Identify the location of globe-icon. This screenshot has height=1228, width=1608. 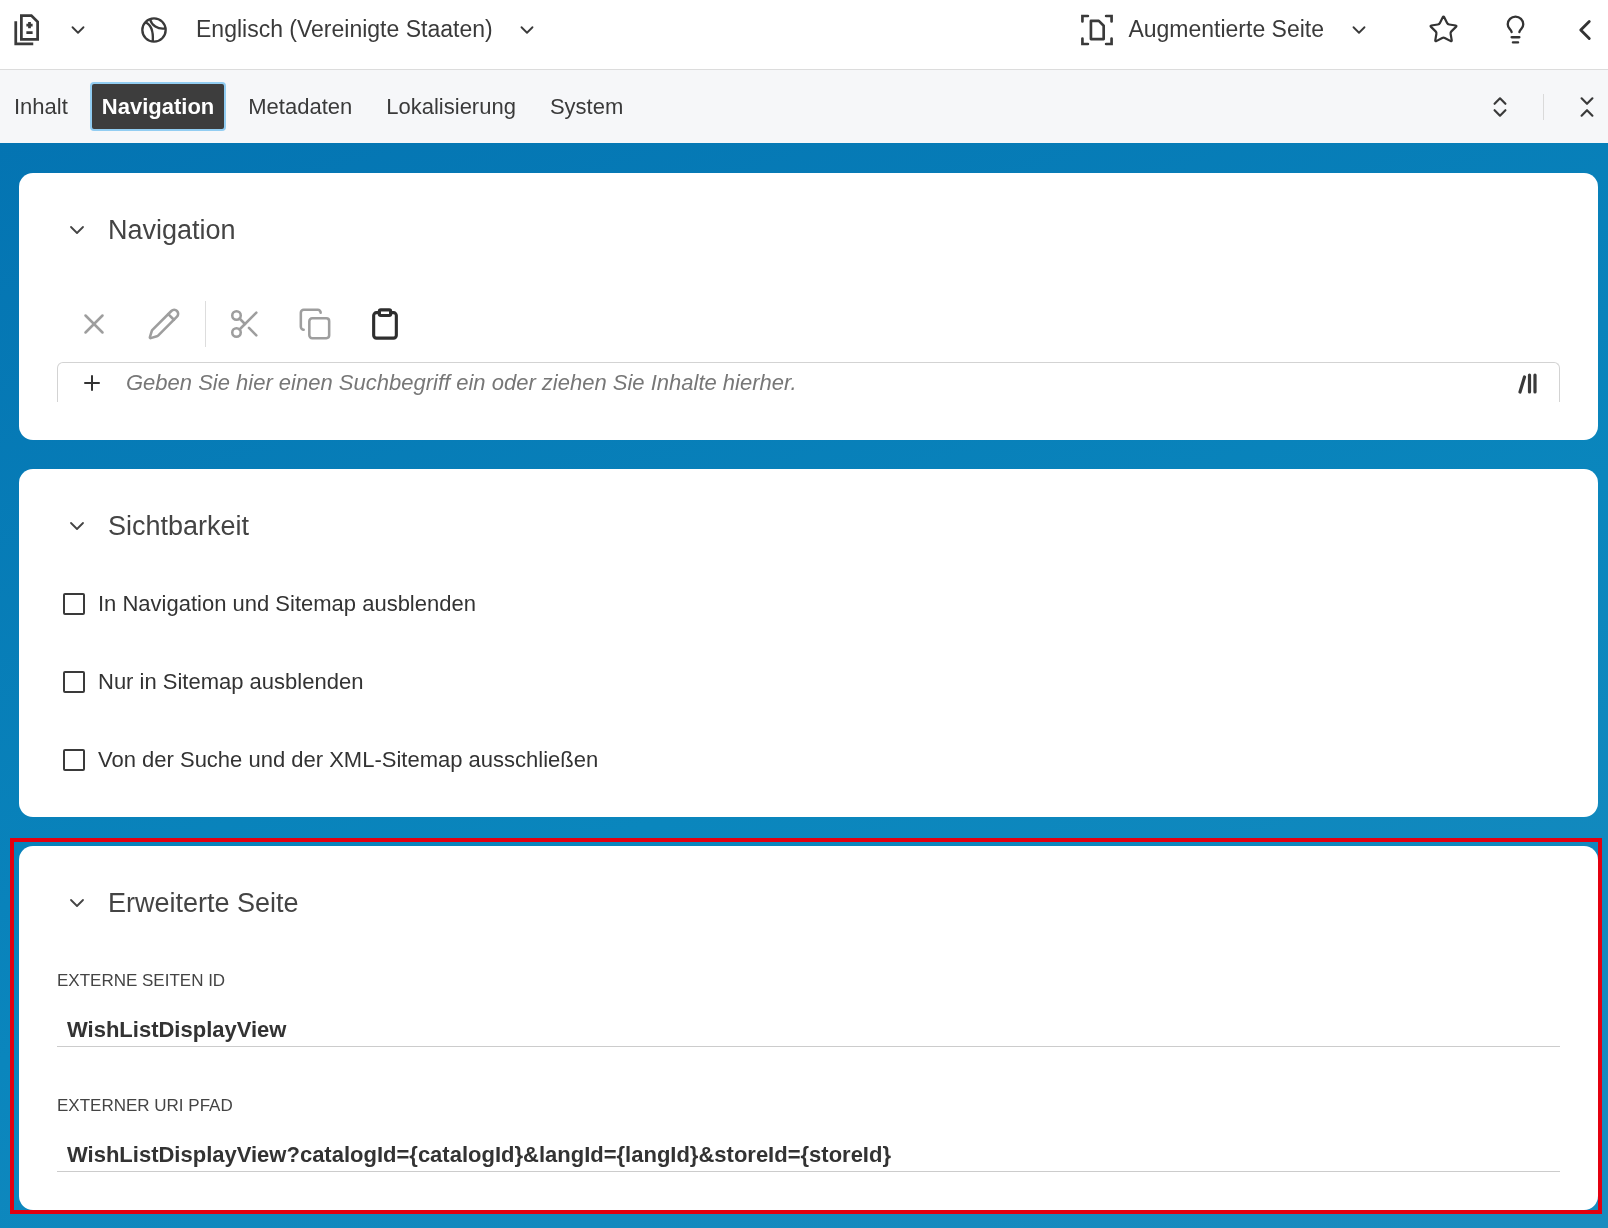
(154, 29).